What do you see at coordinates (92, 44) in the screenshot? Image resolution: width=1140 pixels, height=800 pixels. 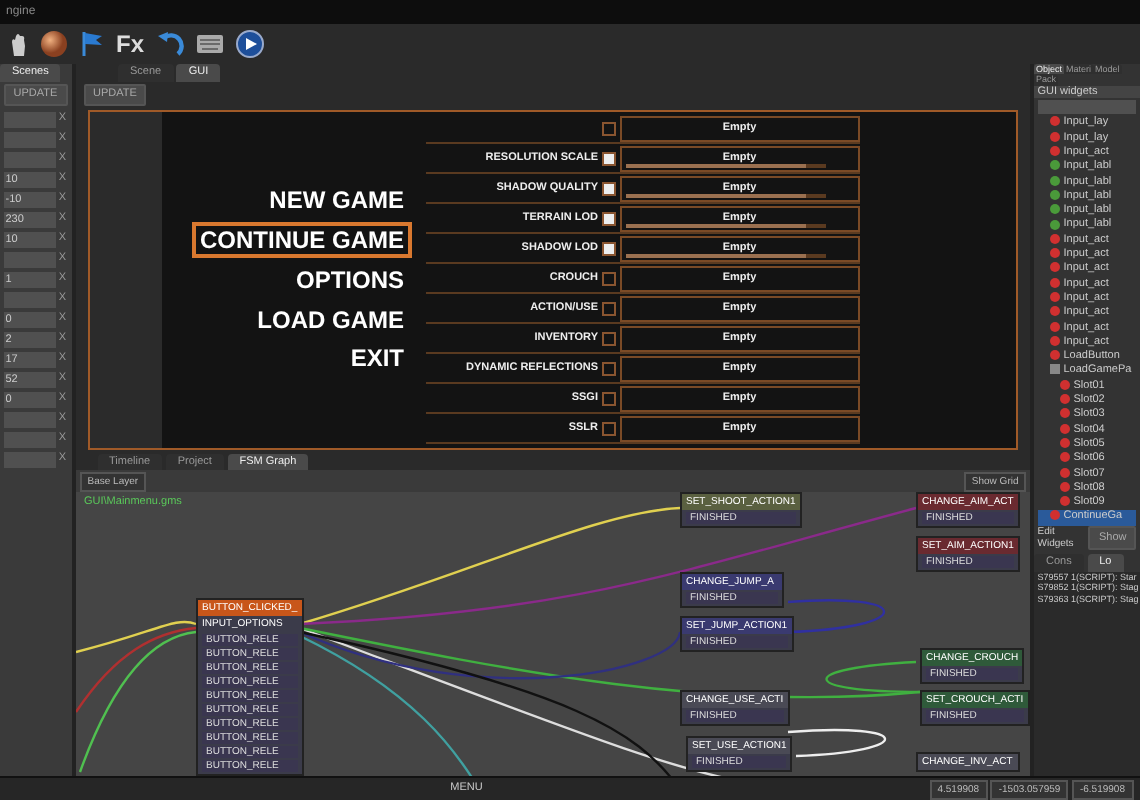 I see `flag-icon` at bounding box center [92, 44].